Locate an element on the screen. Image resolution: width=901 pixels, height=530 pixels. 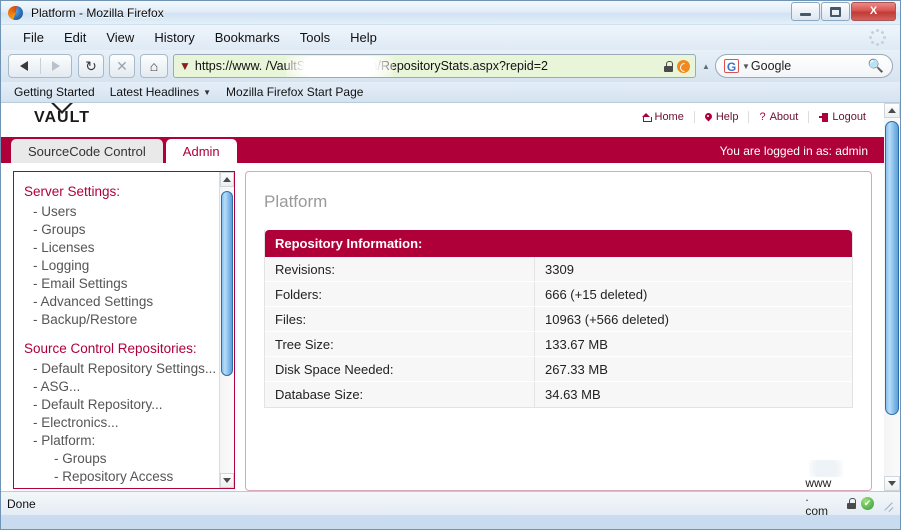
sidebar-item-platform-repository-access: - Repository Access is located at coordinates (129, 476).